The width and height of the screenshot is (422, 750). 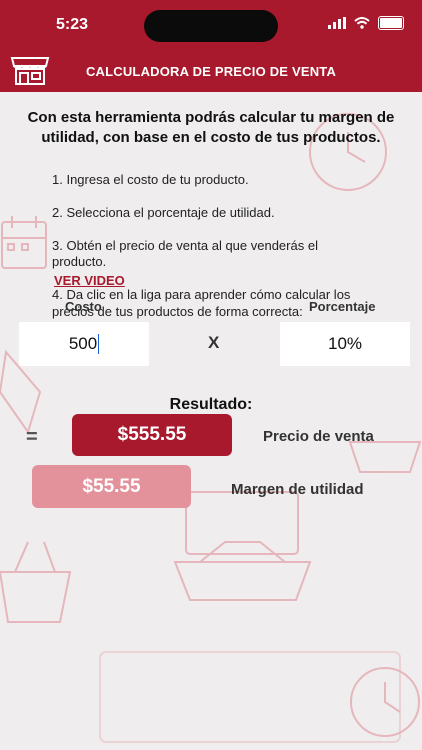 What do you see at coordinates (99, 344) in the screenshot?
I see `text-caret` at bounding box center [99, 344].